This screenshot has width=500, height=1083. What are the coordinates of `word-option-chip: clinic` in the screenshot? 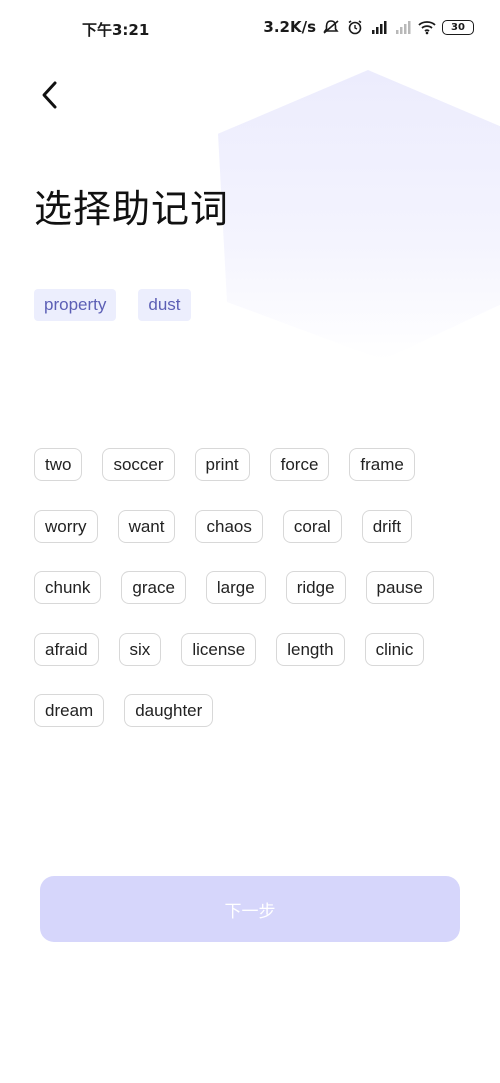 It's located at (394, 649).